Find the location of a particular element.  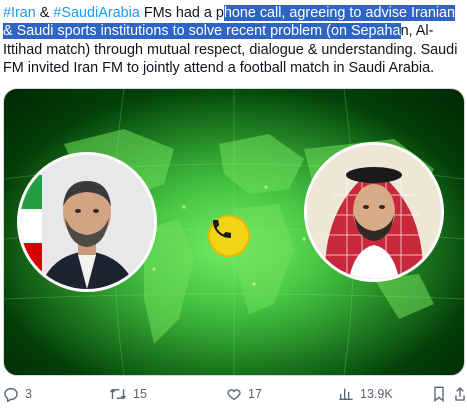

like-count: 17 is located at coordinates (255, 394).